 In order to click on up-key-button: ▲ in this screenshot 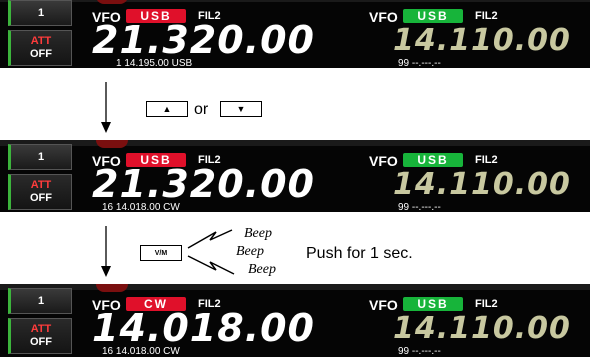, I will do `click(167, 109)`.